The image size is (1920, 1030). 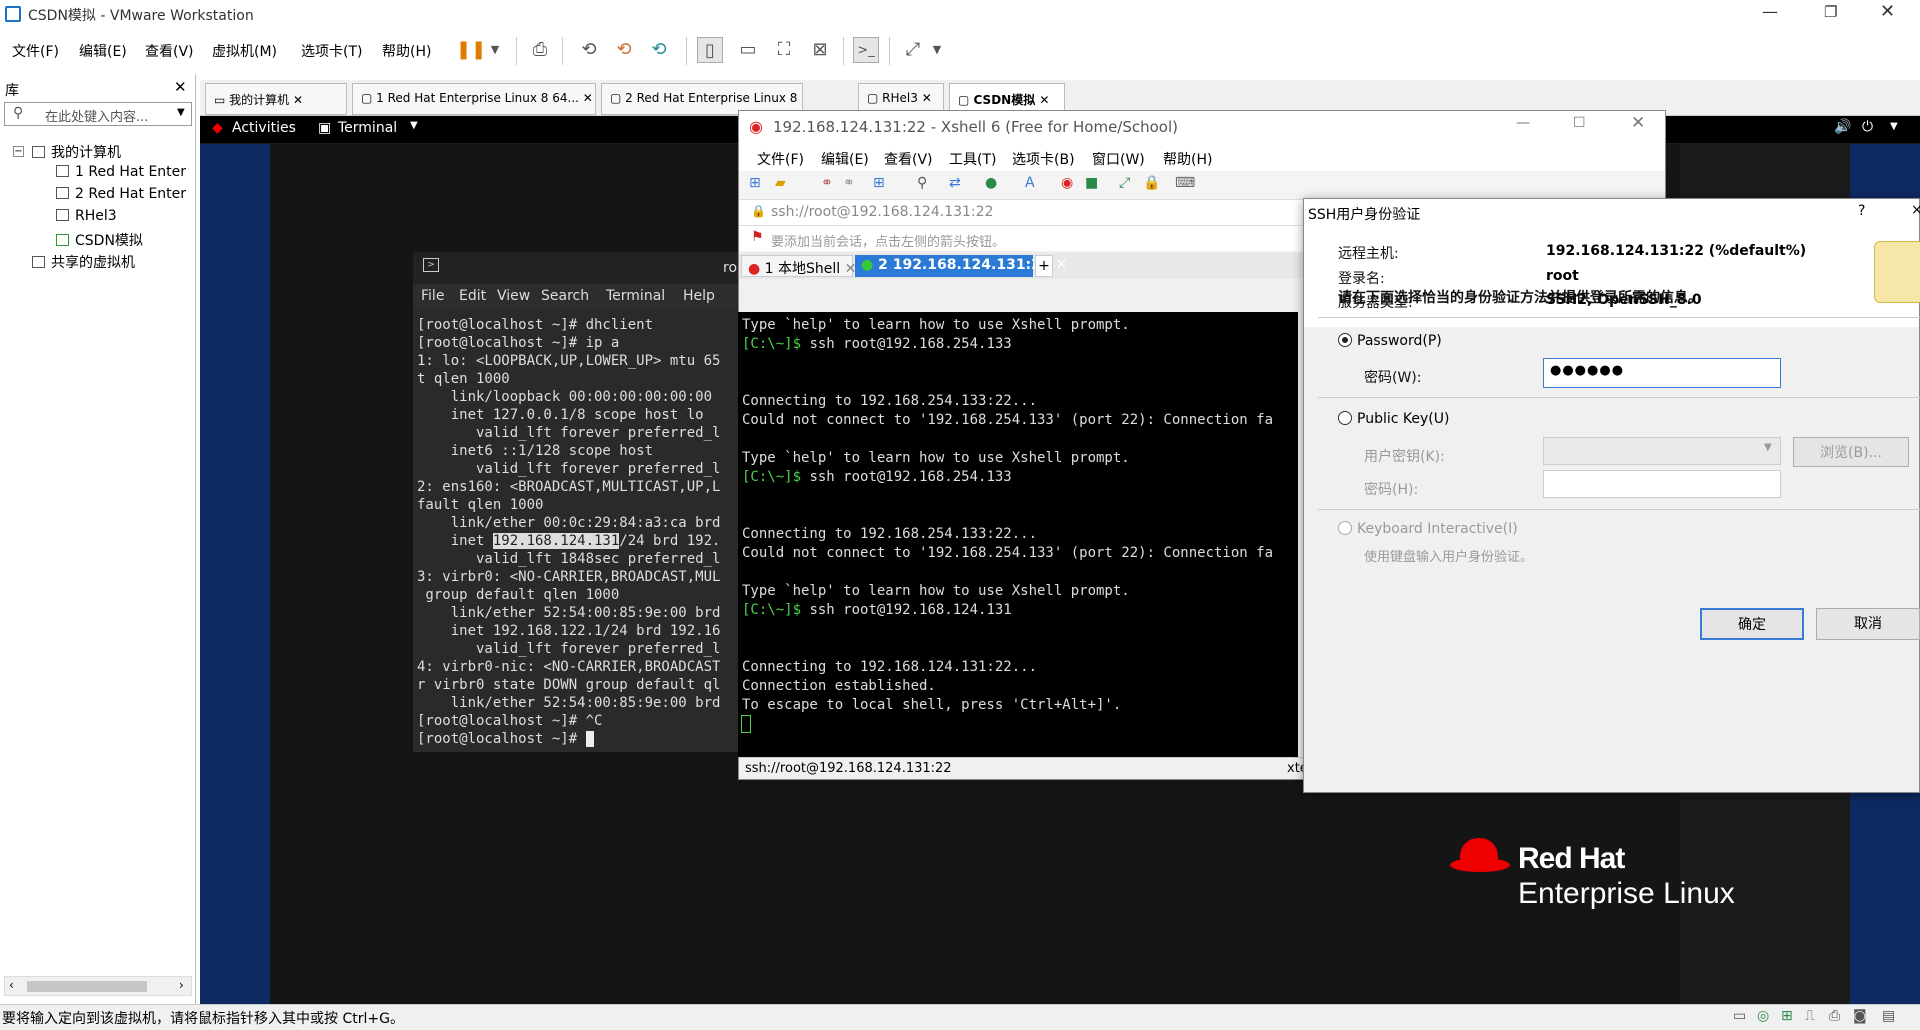 I want to click on message-icon: ▤, so click(x=1888, y=1016).